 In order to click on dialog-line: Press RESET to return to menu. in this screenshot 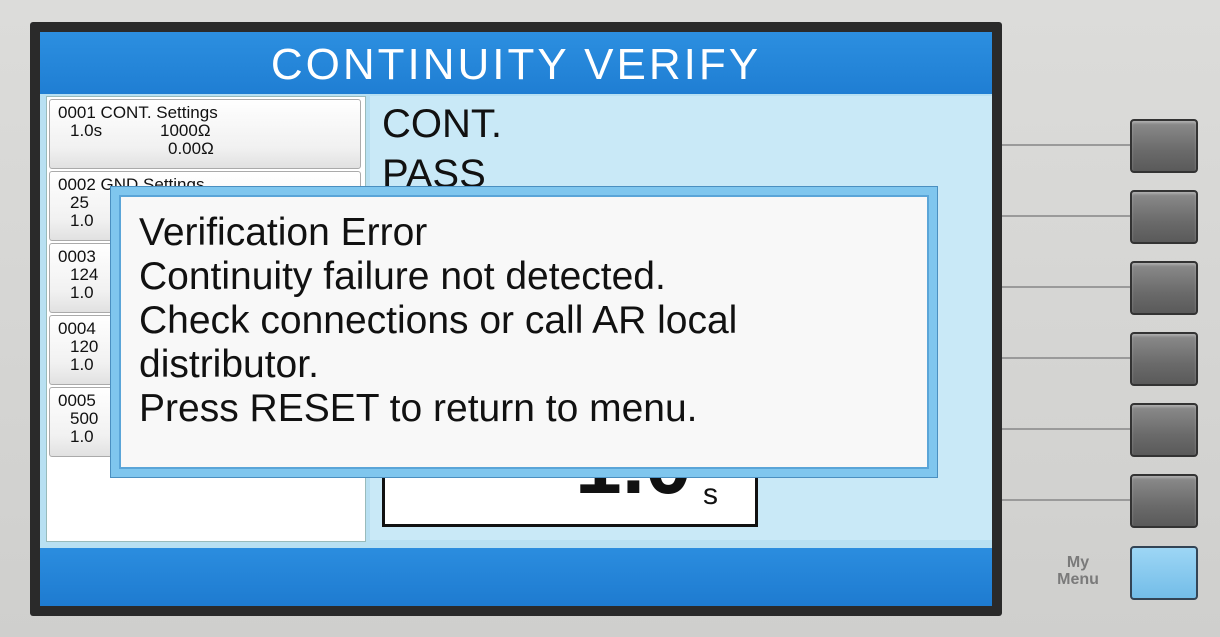, I will do `click(418, 408)`.